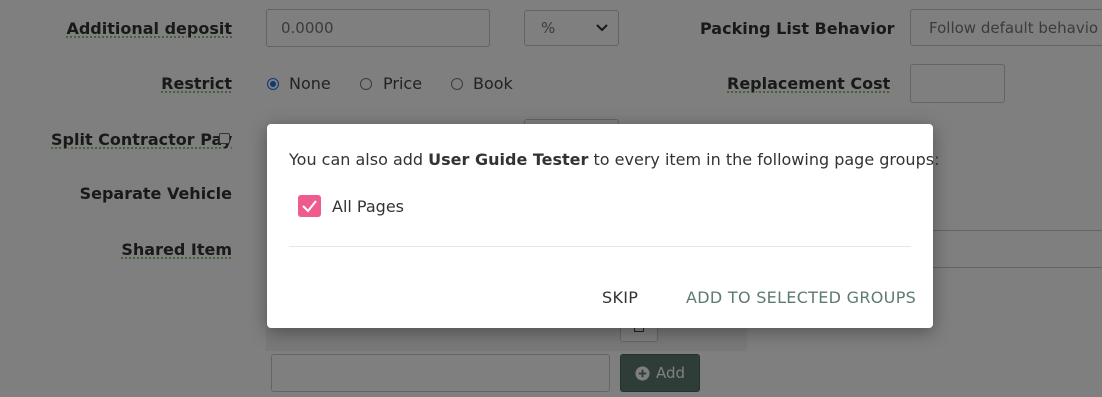  Describe the element at coordinates (508, 159) in the screenshot. I see `dialog-message-bold: User Guide Tester` at that location.